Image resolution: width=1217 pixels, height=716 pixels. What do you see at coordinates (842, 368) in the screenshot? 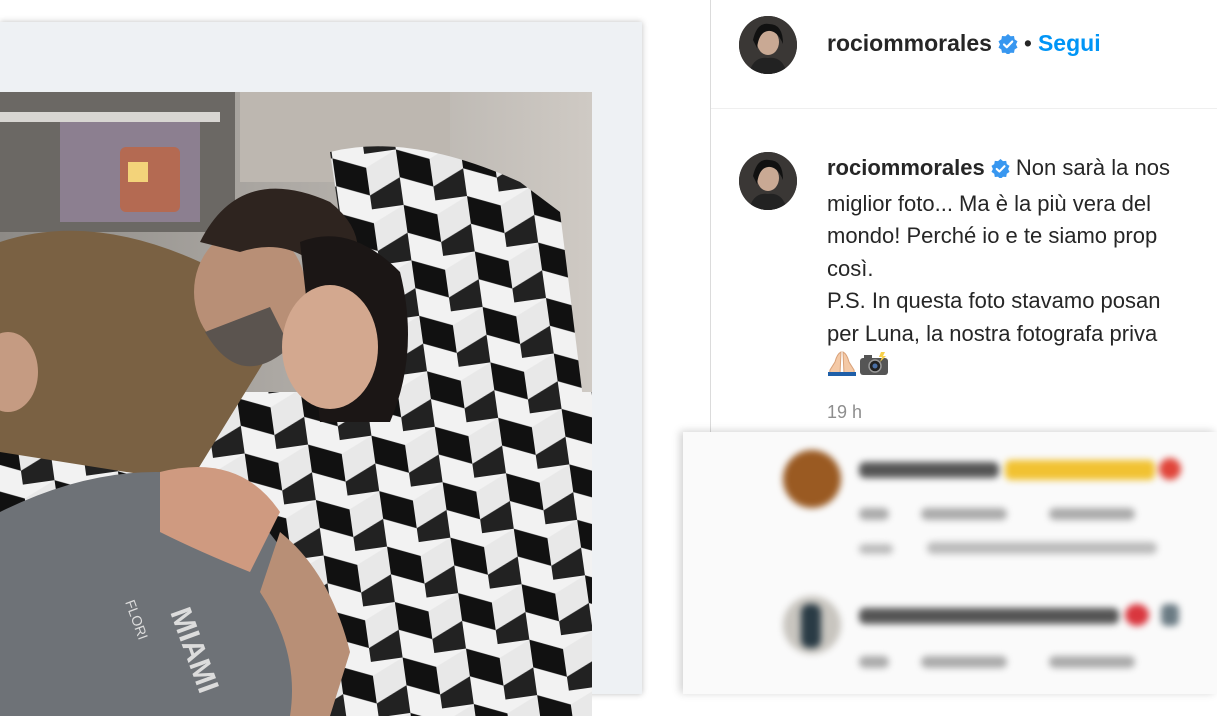
I see `praying-hands-emoji` at bounding box center [842, 368].